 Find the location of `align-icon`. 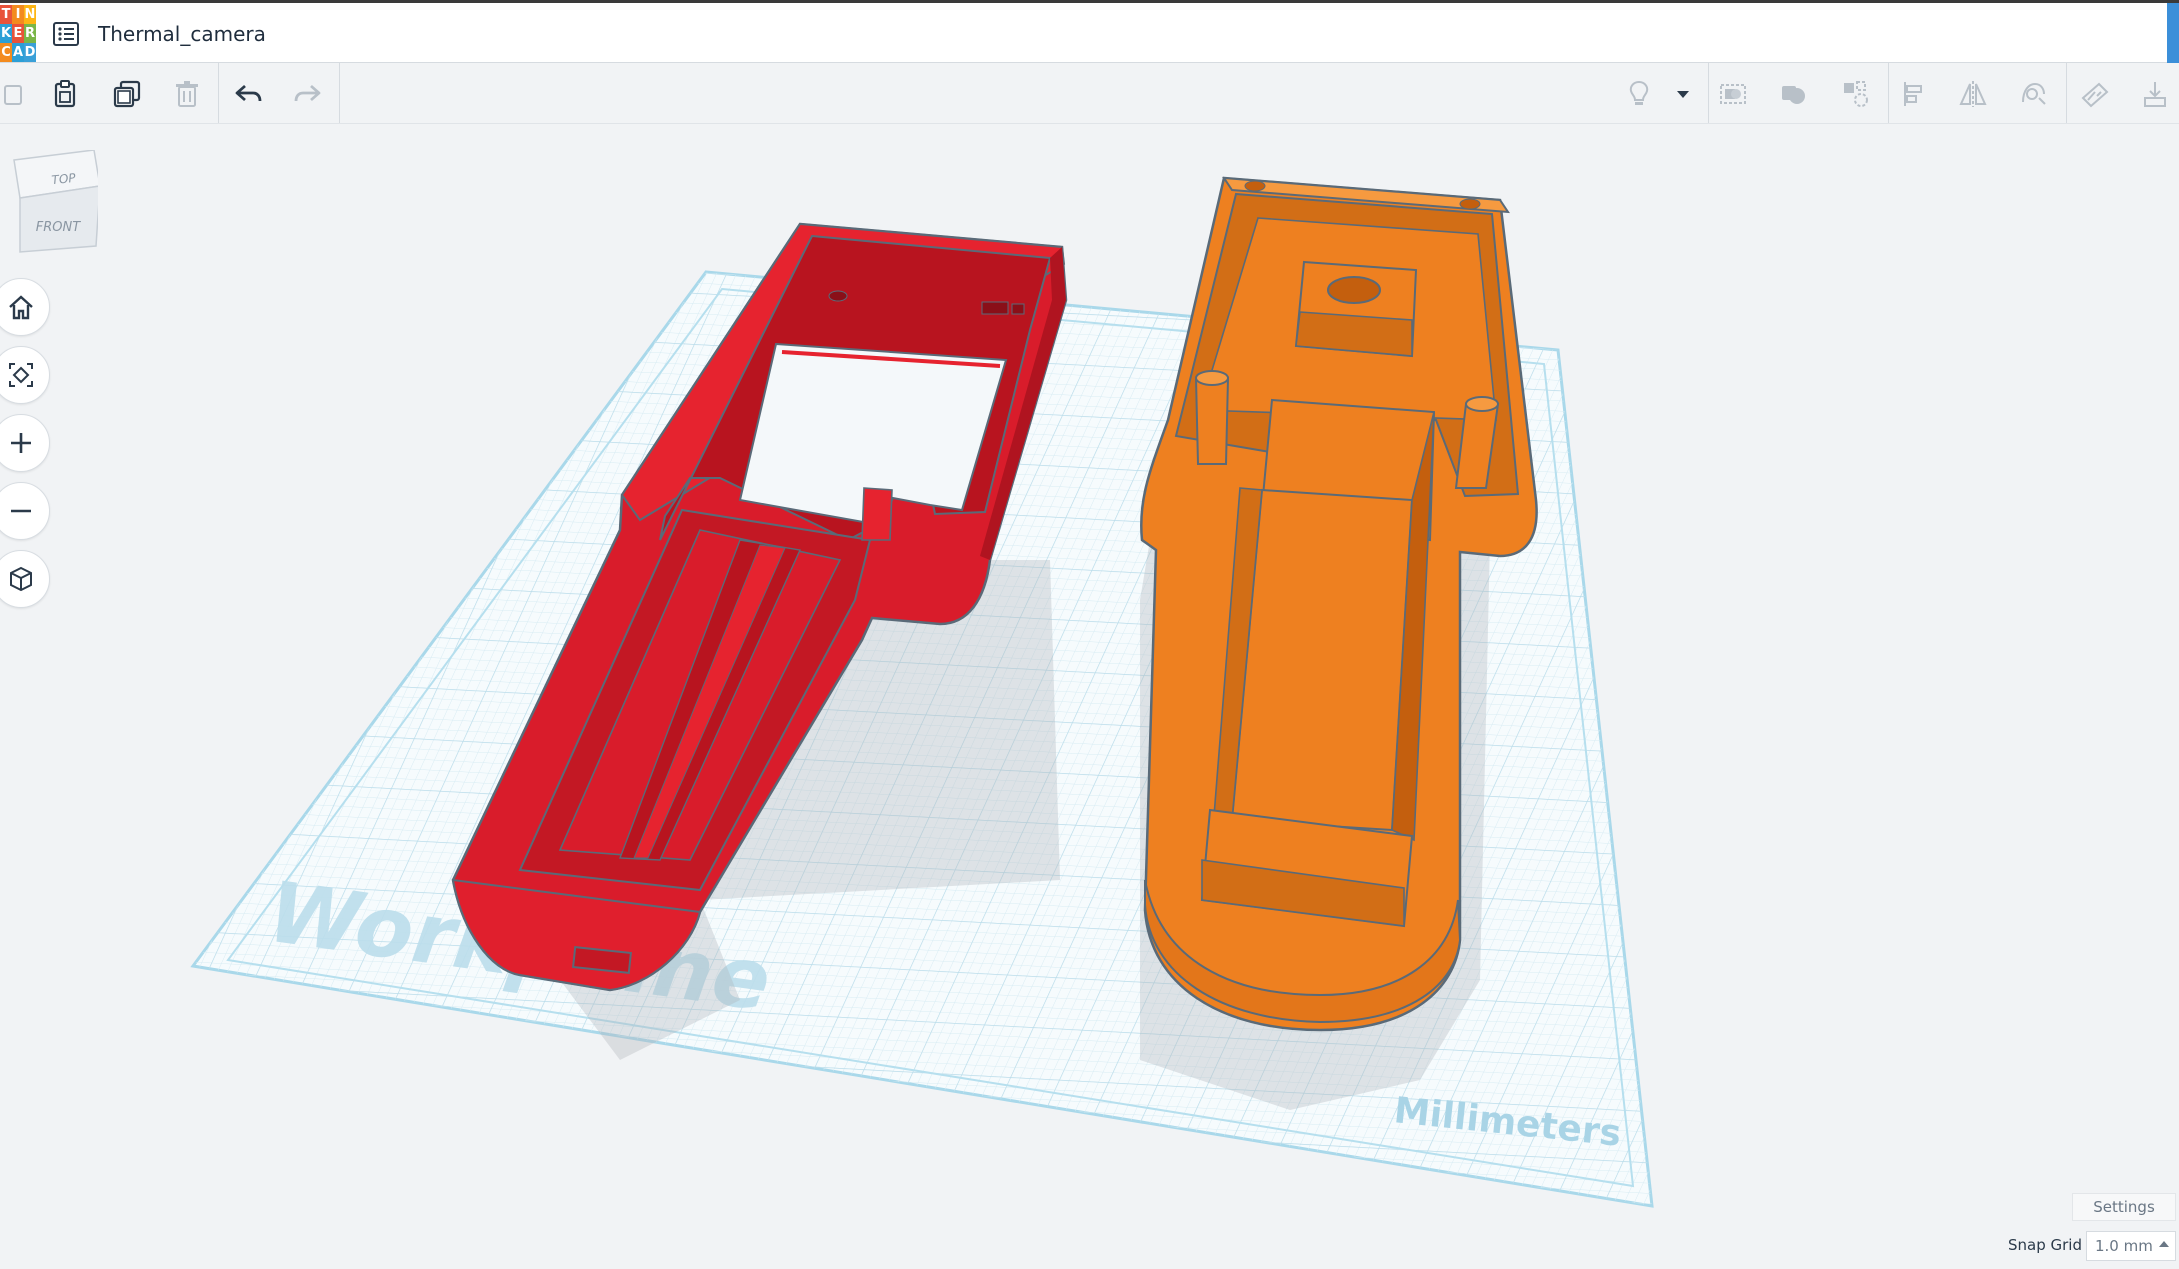

align-icon is located at coordinates (1915, 94).